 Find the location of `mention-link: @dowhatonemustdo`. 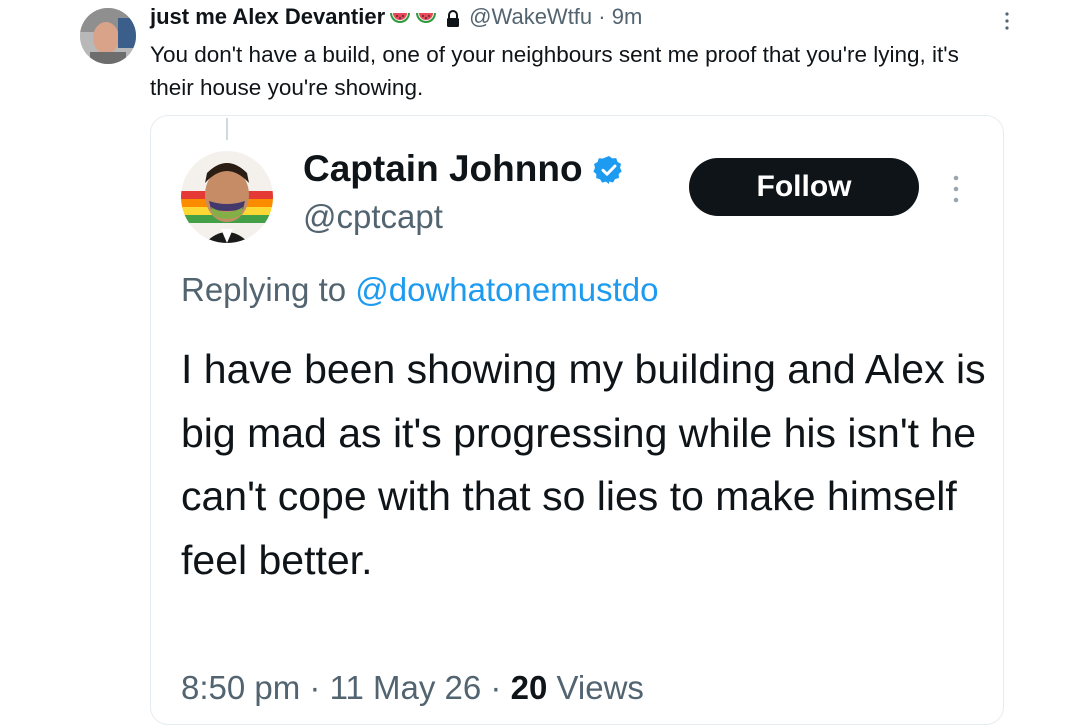

mention-link: @dowhatonemustdo is located at coordinates (506, 289).